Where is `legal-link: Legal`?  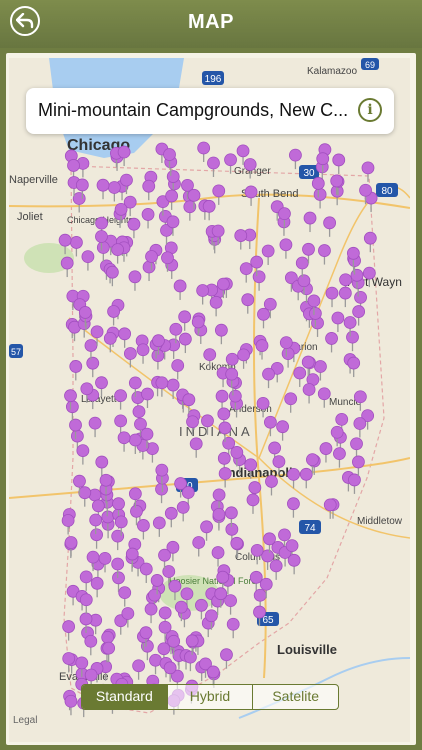 legal-link: Legal is located at coordinates (25, 720).